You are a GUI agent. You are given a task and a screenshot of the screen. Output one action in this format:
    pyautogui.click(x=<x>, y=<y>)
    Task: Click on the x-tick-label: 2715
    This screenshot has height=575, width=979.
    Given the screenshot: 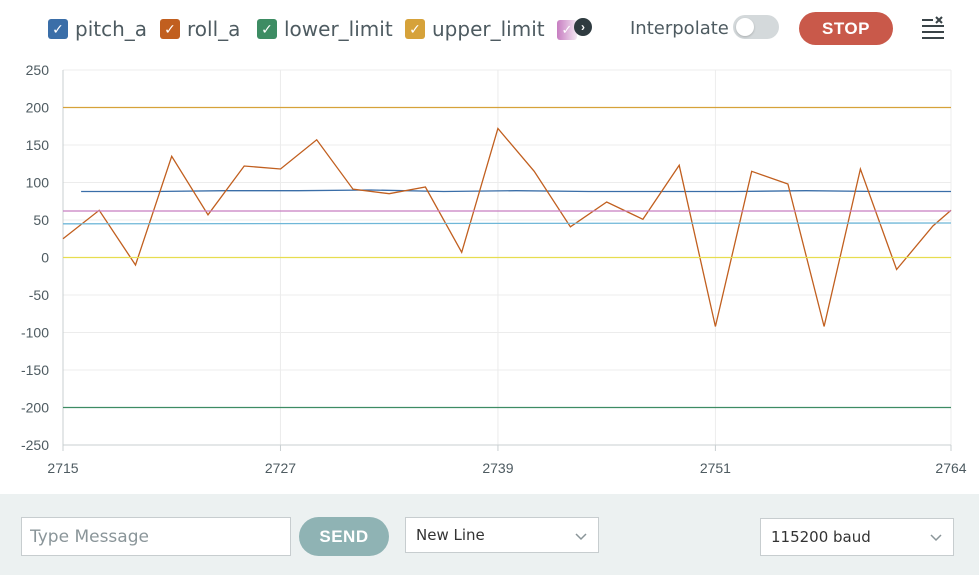 What is the action you would take?
    pyautogui.click(x=62, y=468)
    